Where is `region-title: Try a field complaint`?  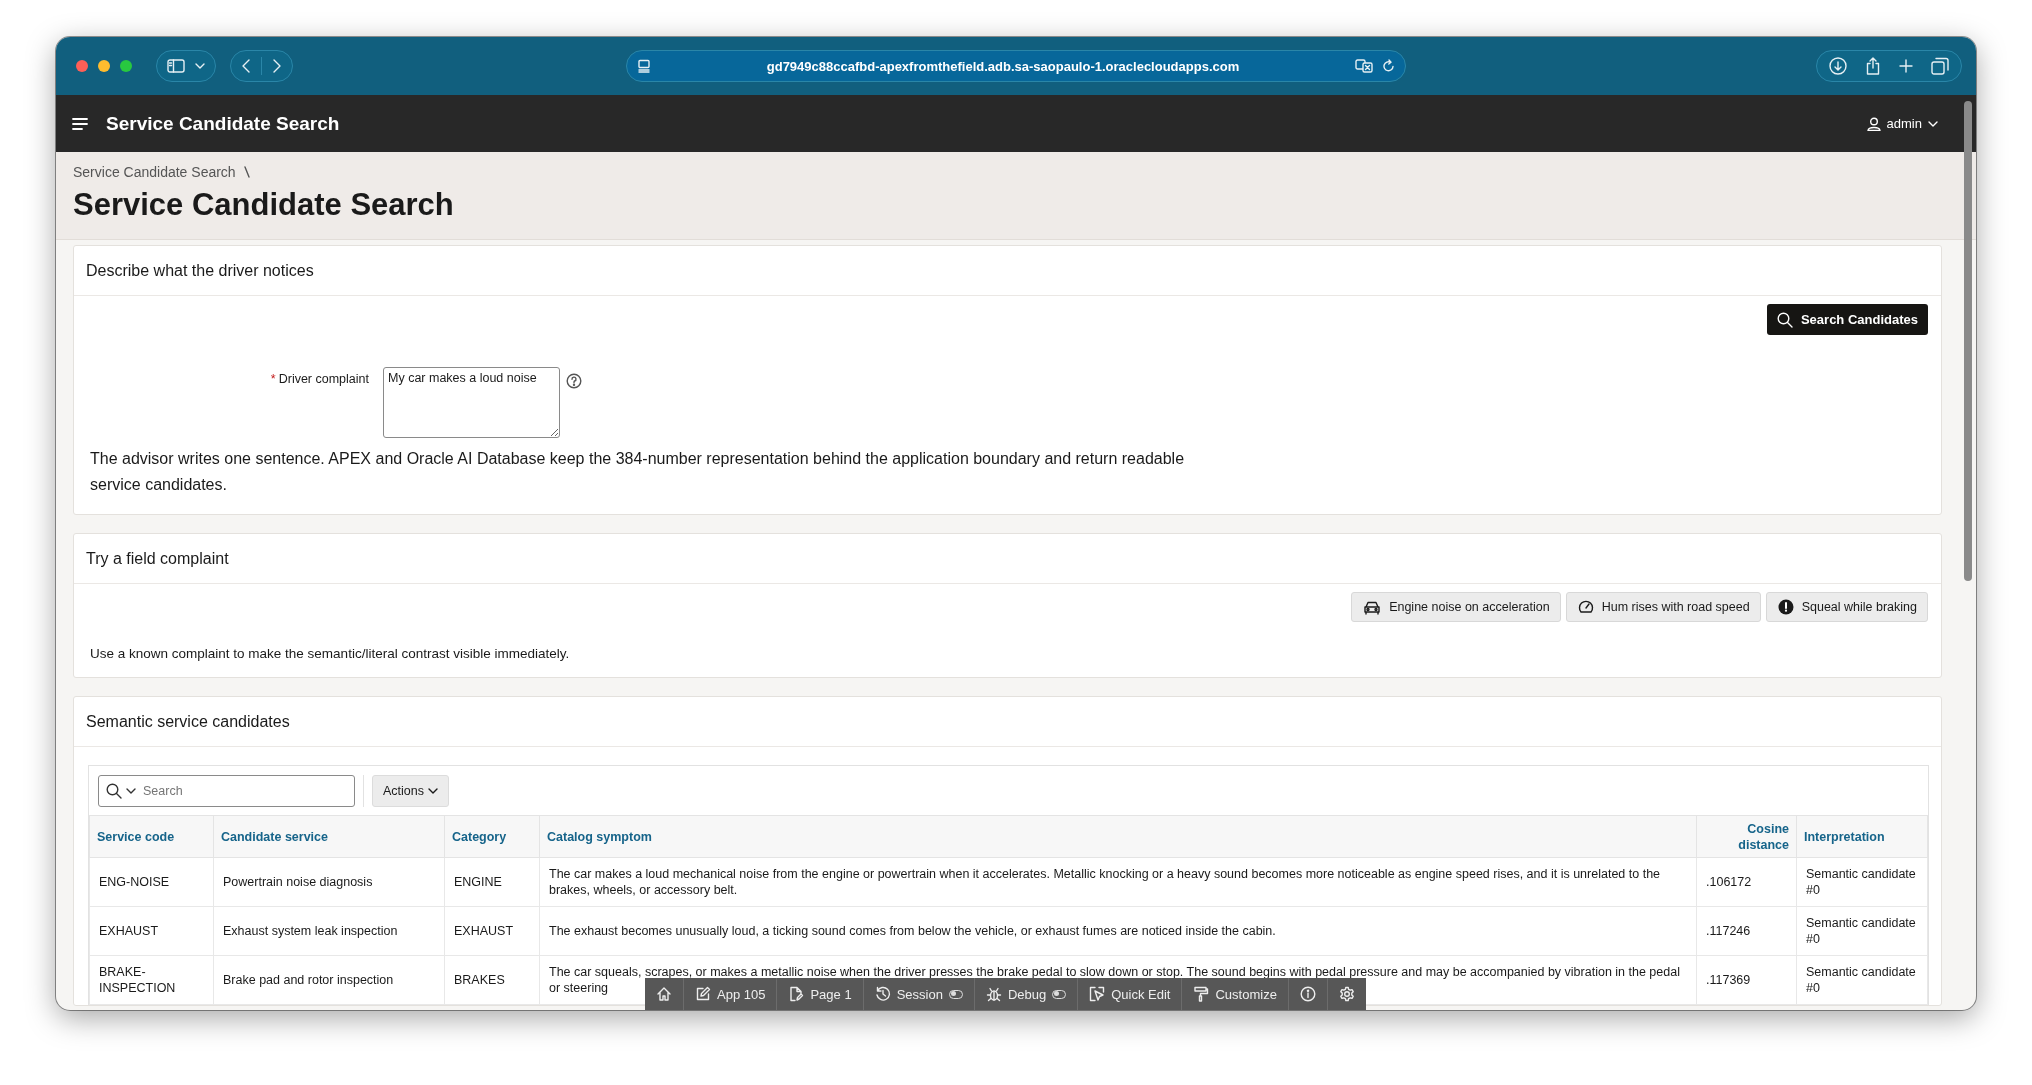 region-title: Try a field complaint is located at coordinates (157, 558).